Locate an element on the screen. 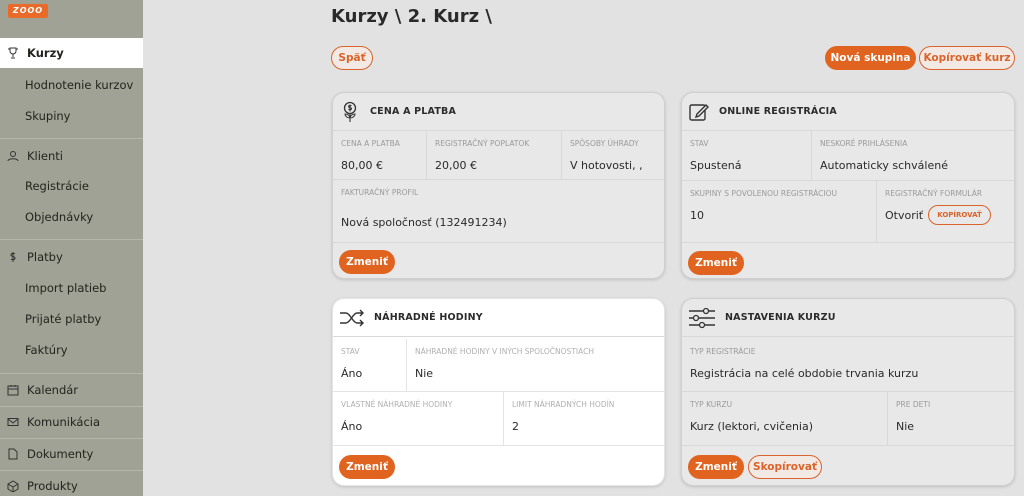  field-label: CENA A PLATBA is located at coordinates (370, 143).